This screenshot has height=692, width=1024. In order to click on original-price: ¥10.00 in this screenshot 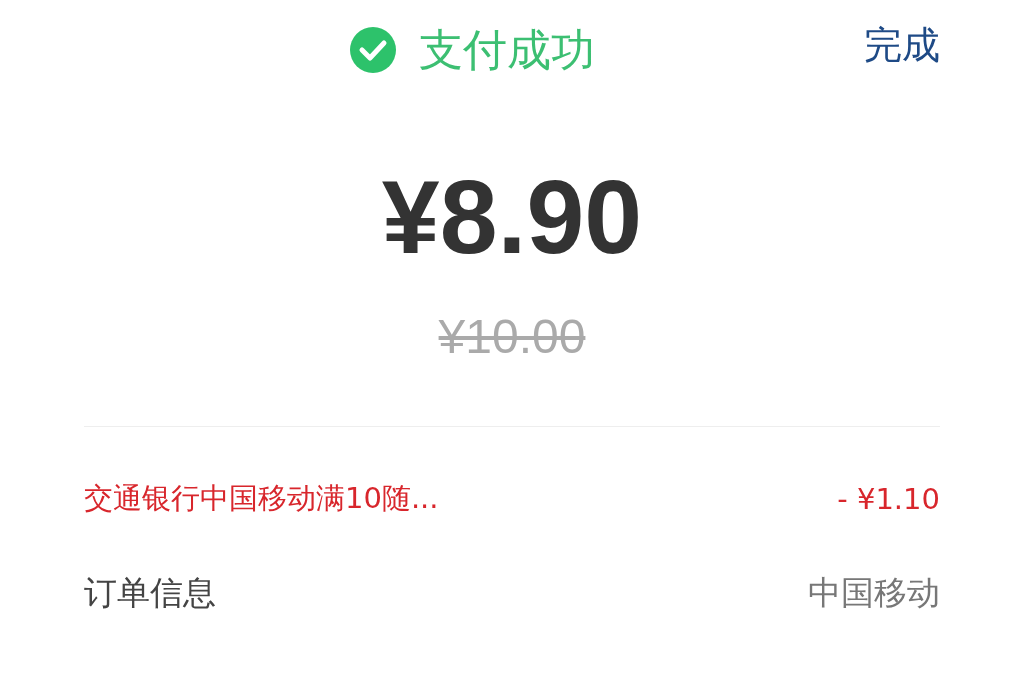, I will do `click(512, 336)`.